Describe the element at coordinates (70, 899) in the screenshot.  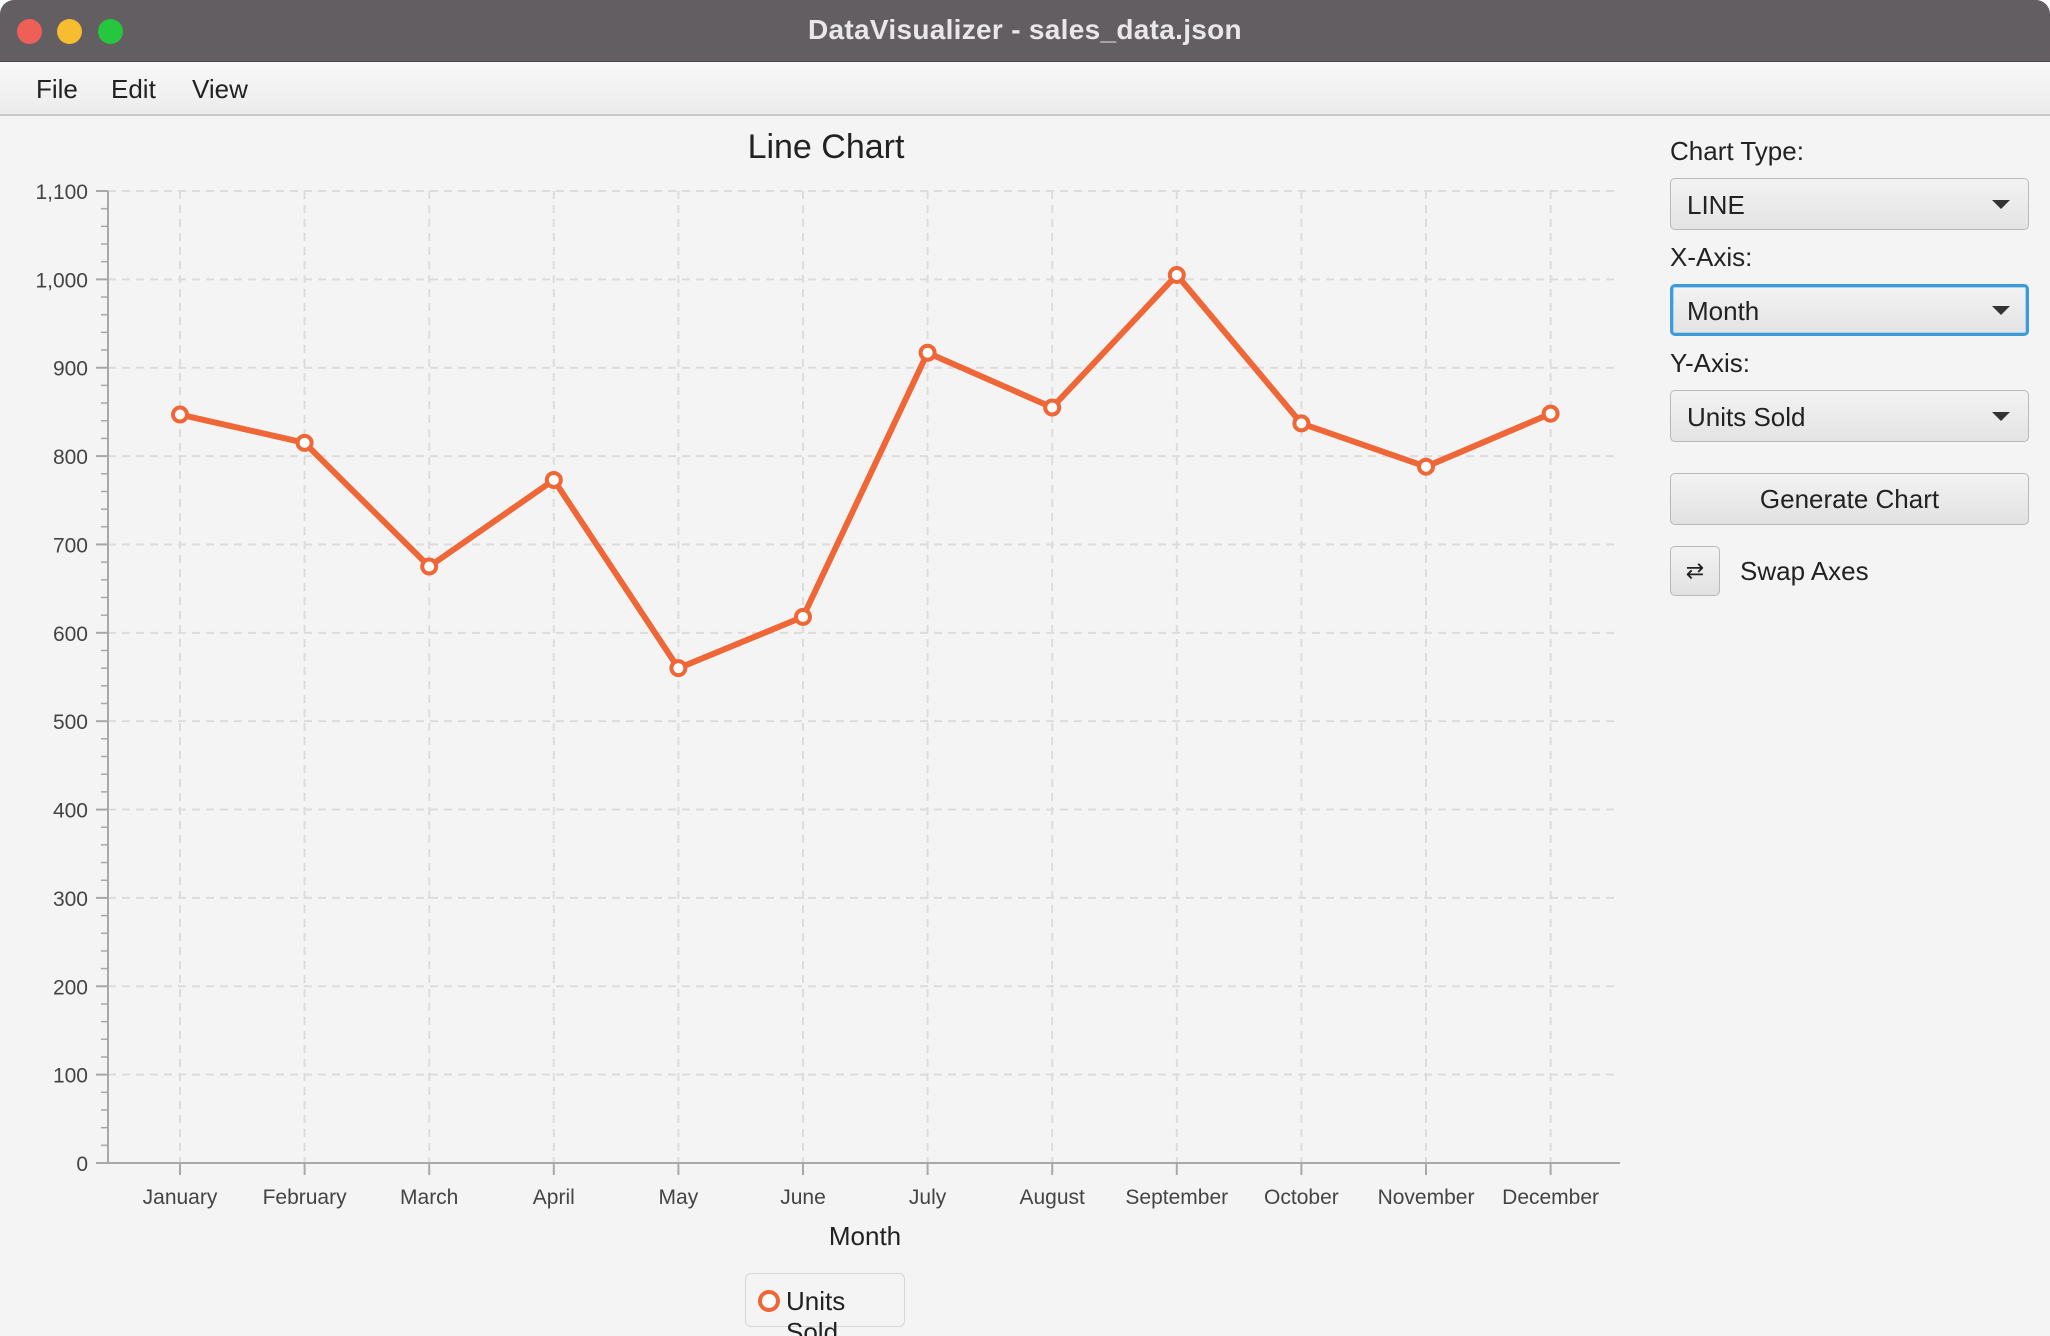
I see `y-tick-label: 300` at that location.